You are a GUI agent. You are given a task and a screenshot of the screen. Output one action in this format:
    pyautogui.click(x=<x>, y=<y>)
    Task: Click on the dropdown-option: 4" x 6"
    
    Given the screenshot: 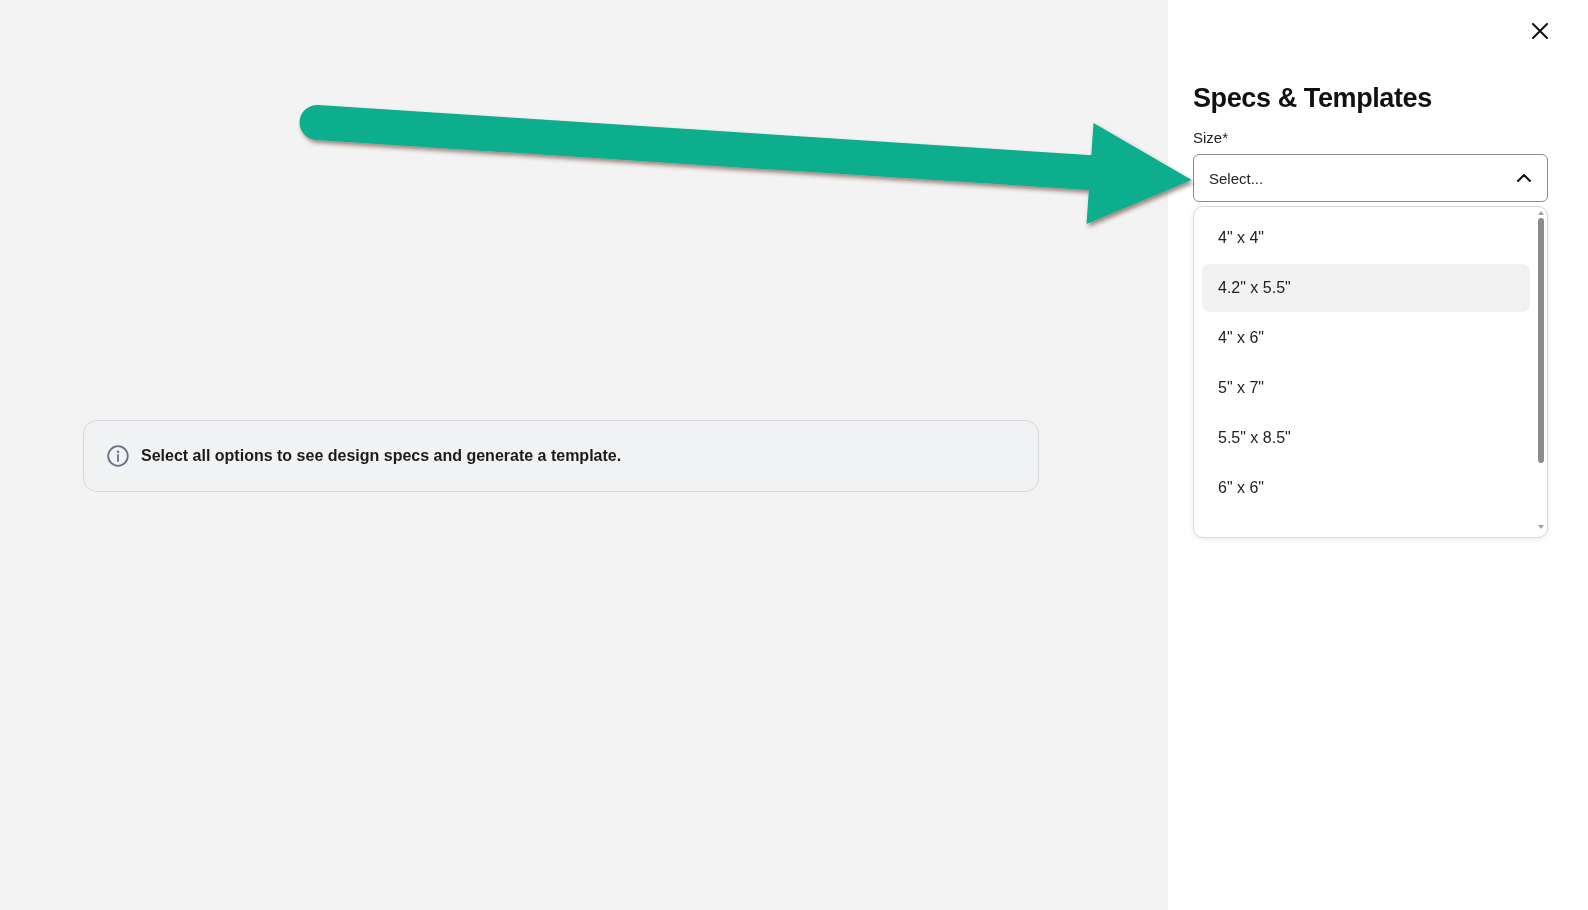 What is the action you would take?
    pyautogui.click(x=1366, y=338)
    